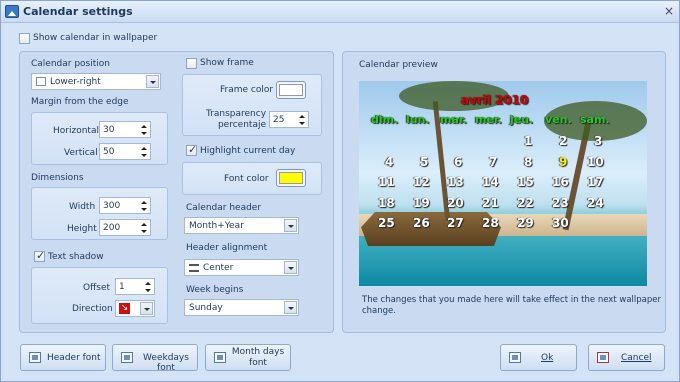 The width and height of the screenshot is (680, 382). I want to click on weekdays-font-button: Weekdays font, so click(155, 358).